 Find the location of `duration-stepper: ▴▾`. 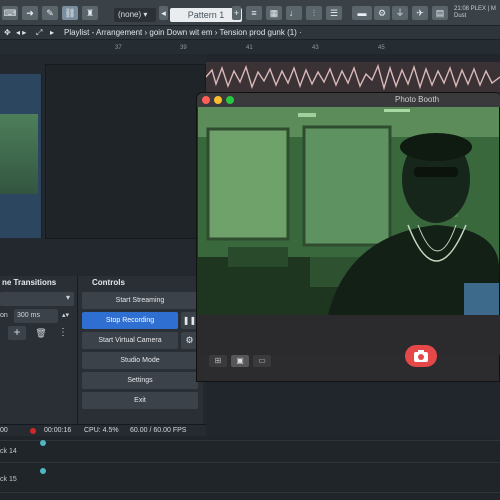

duration-stepper: ▴▾ is located at coordinates (68, 316).